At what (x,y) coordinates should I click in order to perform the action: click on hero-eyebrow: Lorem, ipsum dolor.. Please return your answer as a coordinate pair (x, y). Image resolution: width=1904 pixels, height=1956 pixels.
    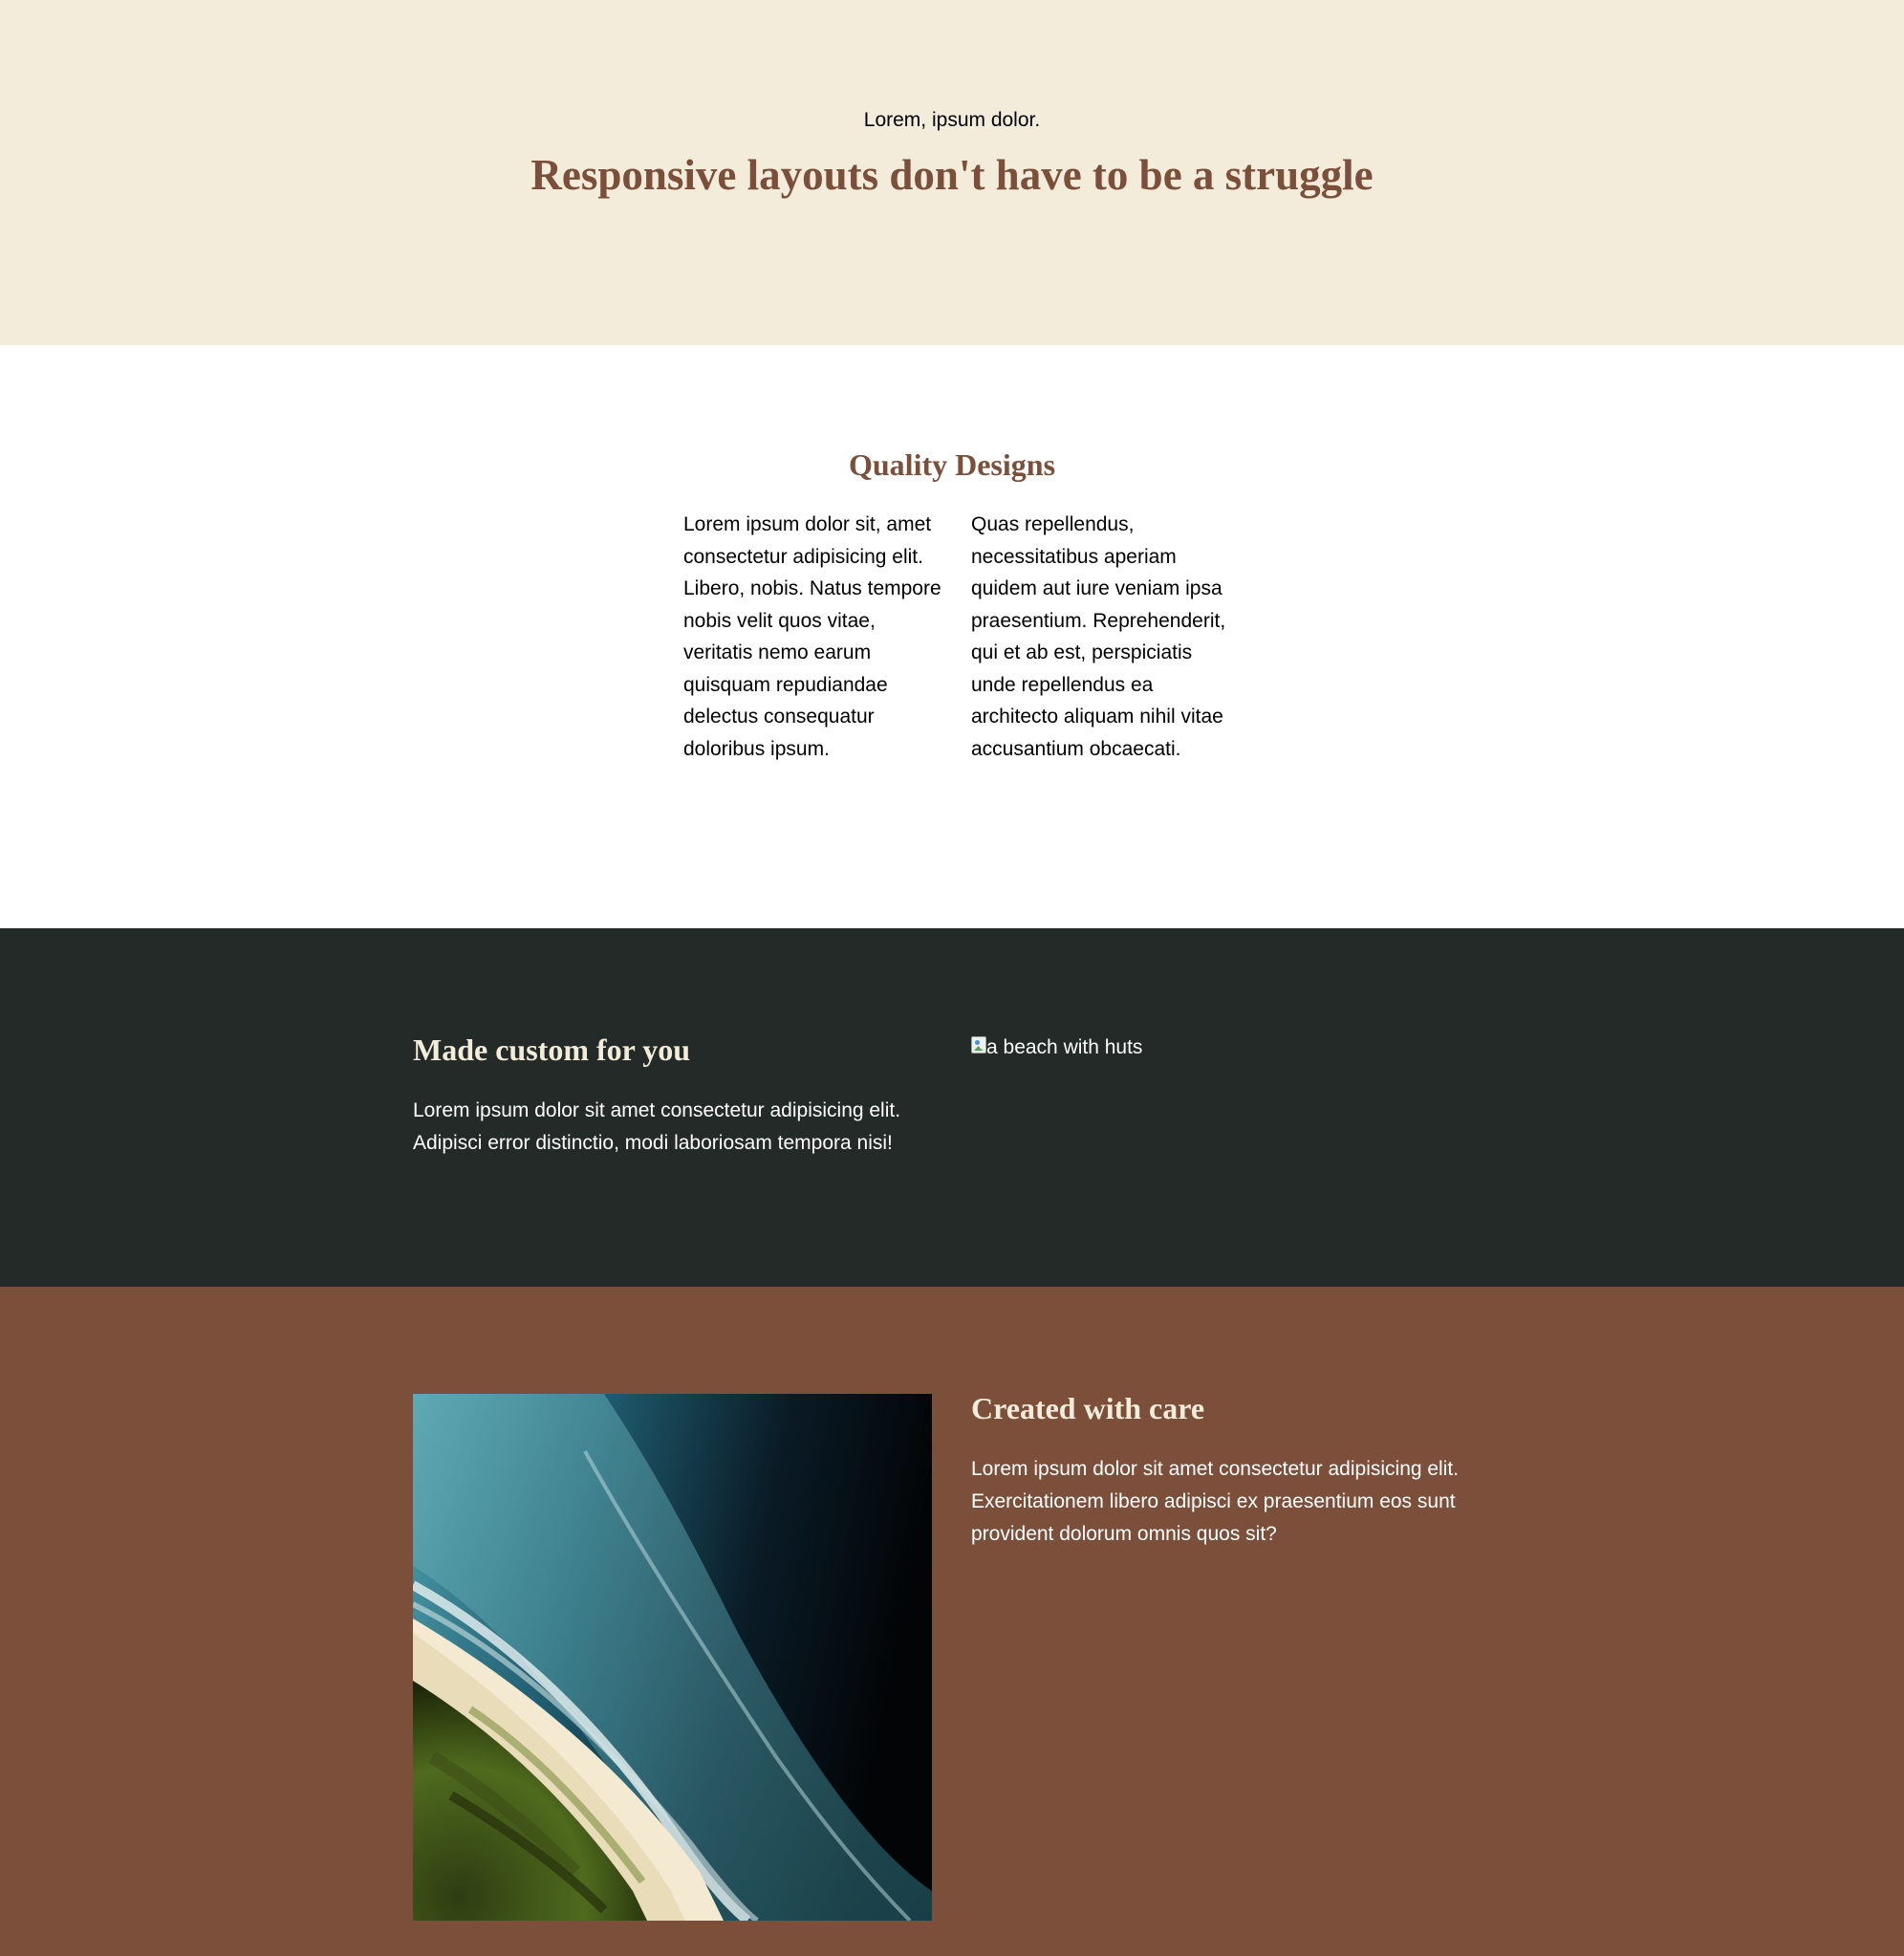
    Looking at the image, I should click on (952, 120).